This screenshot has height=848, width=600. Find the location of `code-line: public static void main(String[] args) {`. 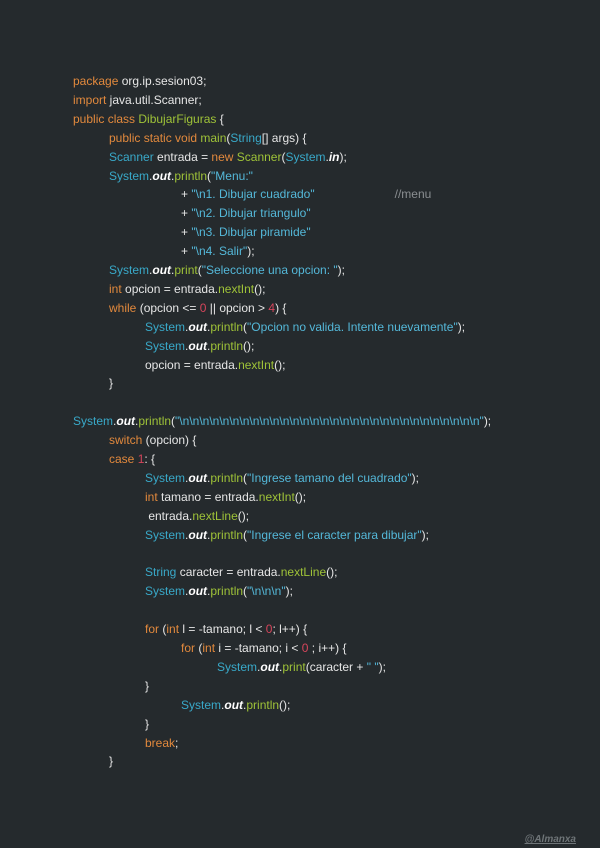

code-line: public static void main(String[] args) { is located at coordinates (207, 138).